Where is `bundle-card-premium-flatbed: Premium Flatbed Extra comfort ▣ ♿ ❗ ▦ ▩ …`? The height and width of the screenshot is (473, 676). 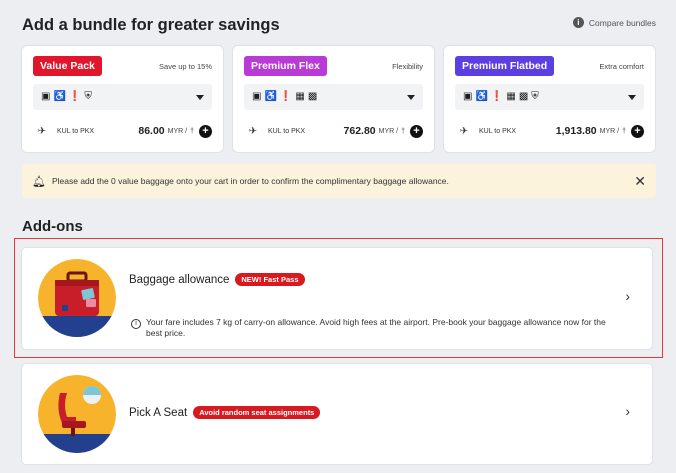 bundle-card-premium-flatbed: Premium Flatbed Extra comfort ▣ ♿ ❗ ▦ ▩ … is located at coordinates (549, 99).